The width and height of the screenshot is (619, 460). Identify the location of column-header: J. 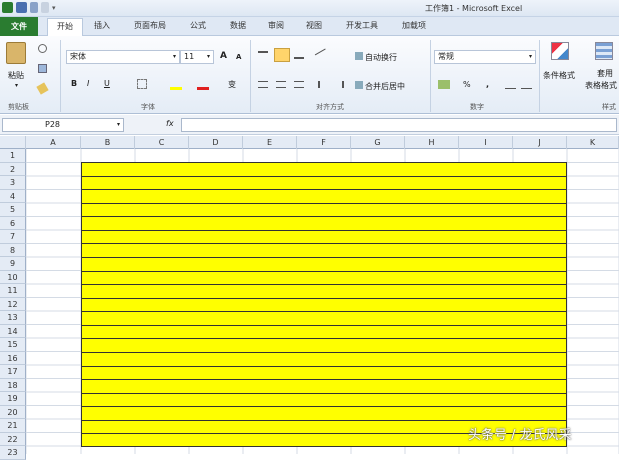
(540, 142).